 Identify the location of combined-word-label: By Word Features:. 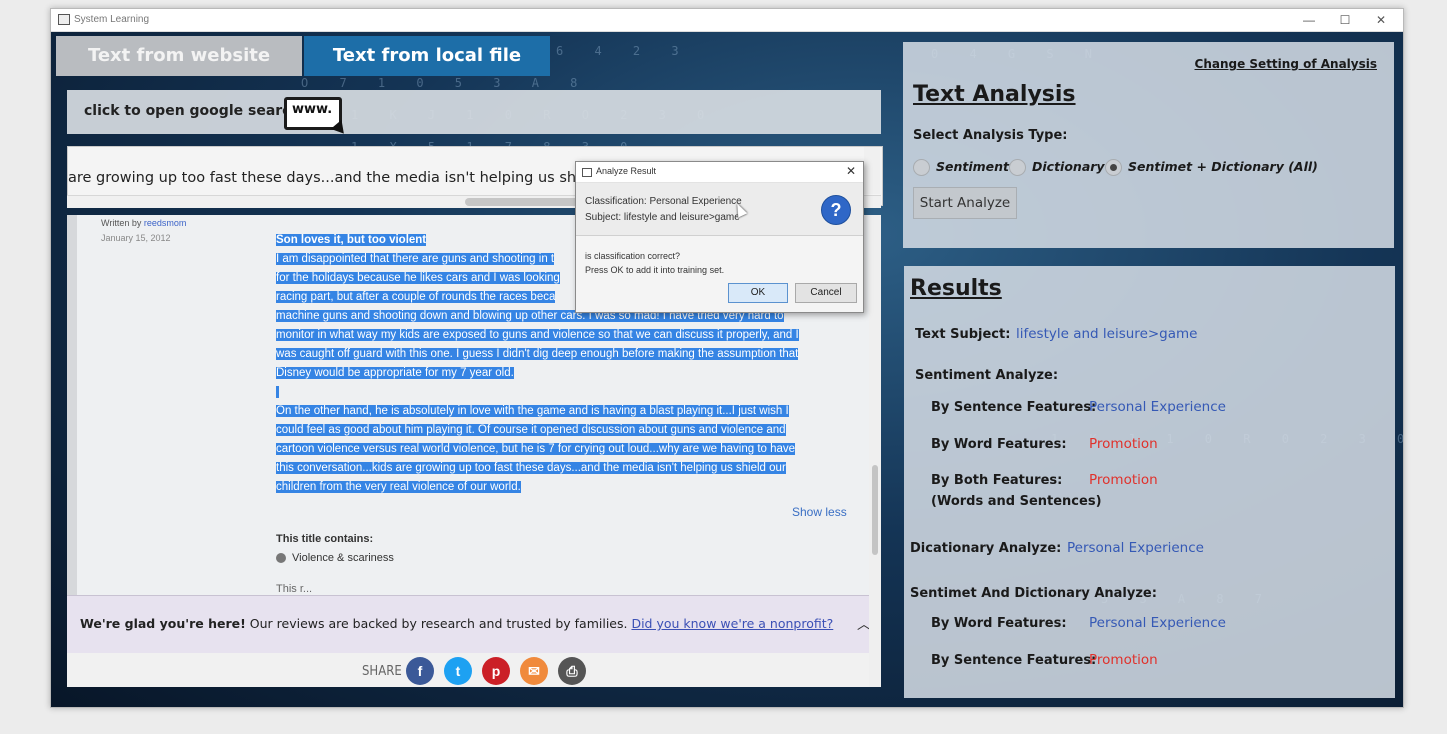
(999, 623).